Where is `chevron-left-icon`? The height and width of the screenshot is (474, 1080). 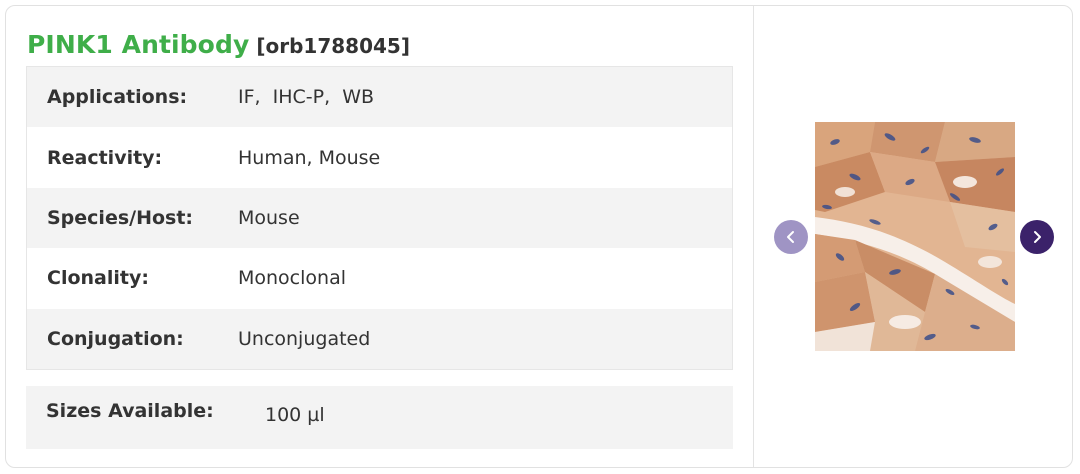
chevron-left-icon is located at coordinates (790, 237).